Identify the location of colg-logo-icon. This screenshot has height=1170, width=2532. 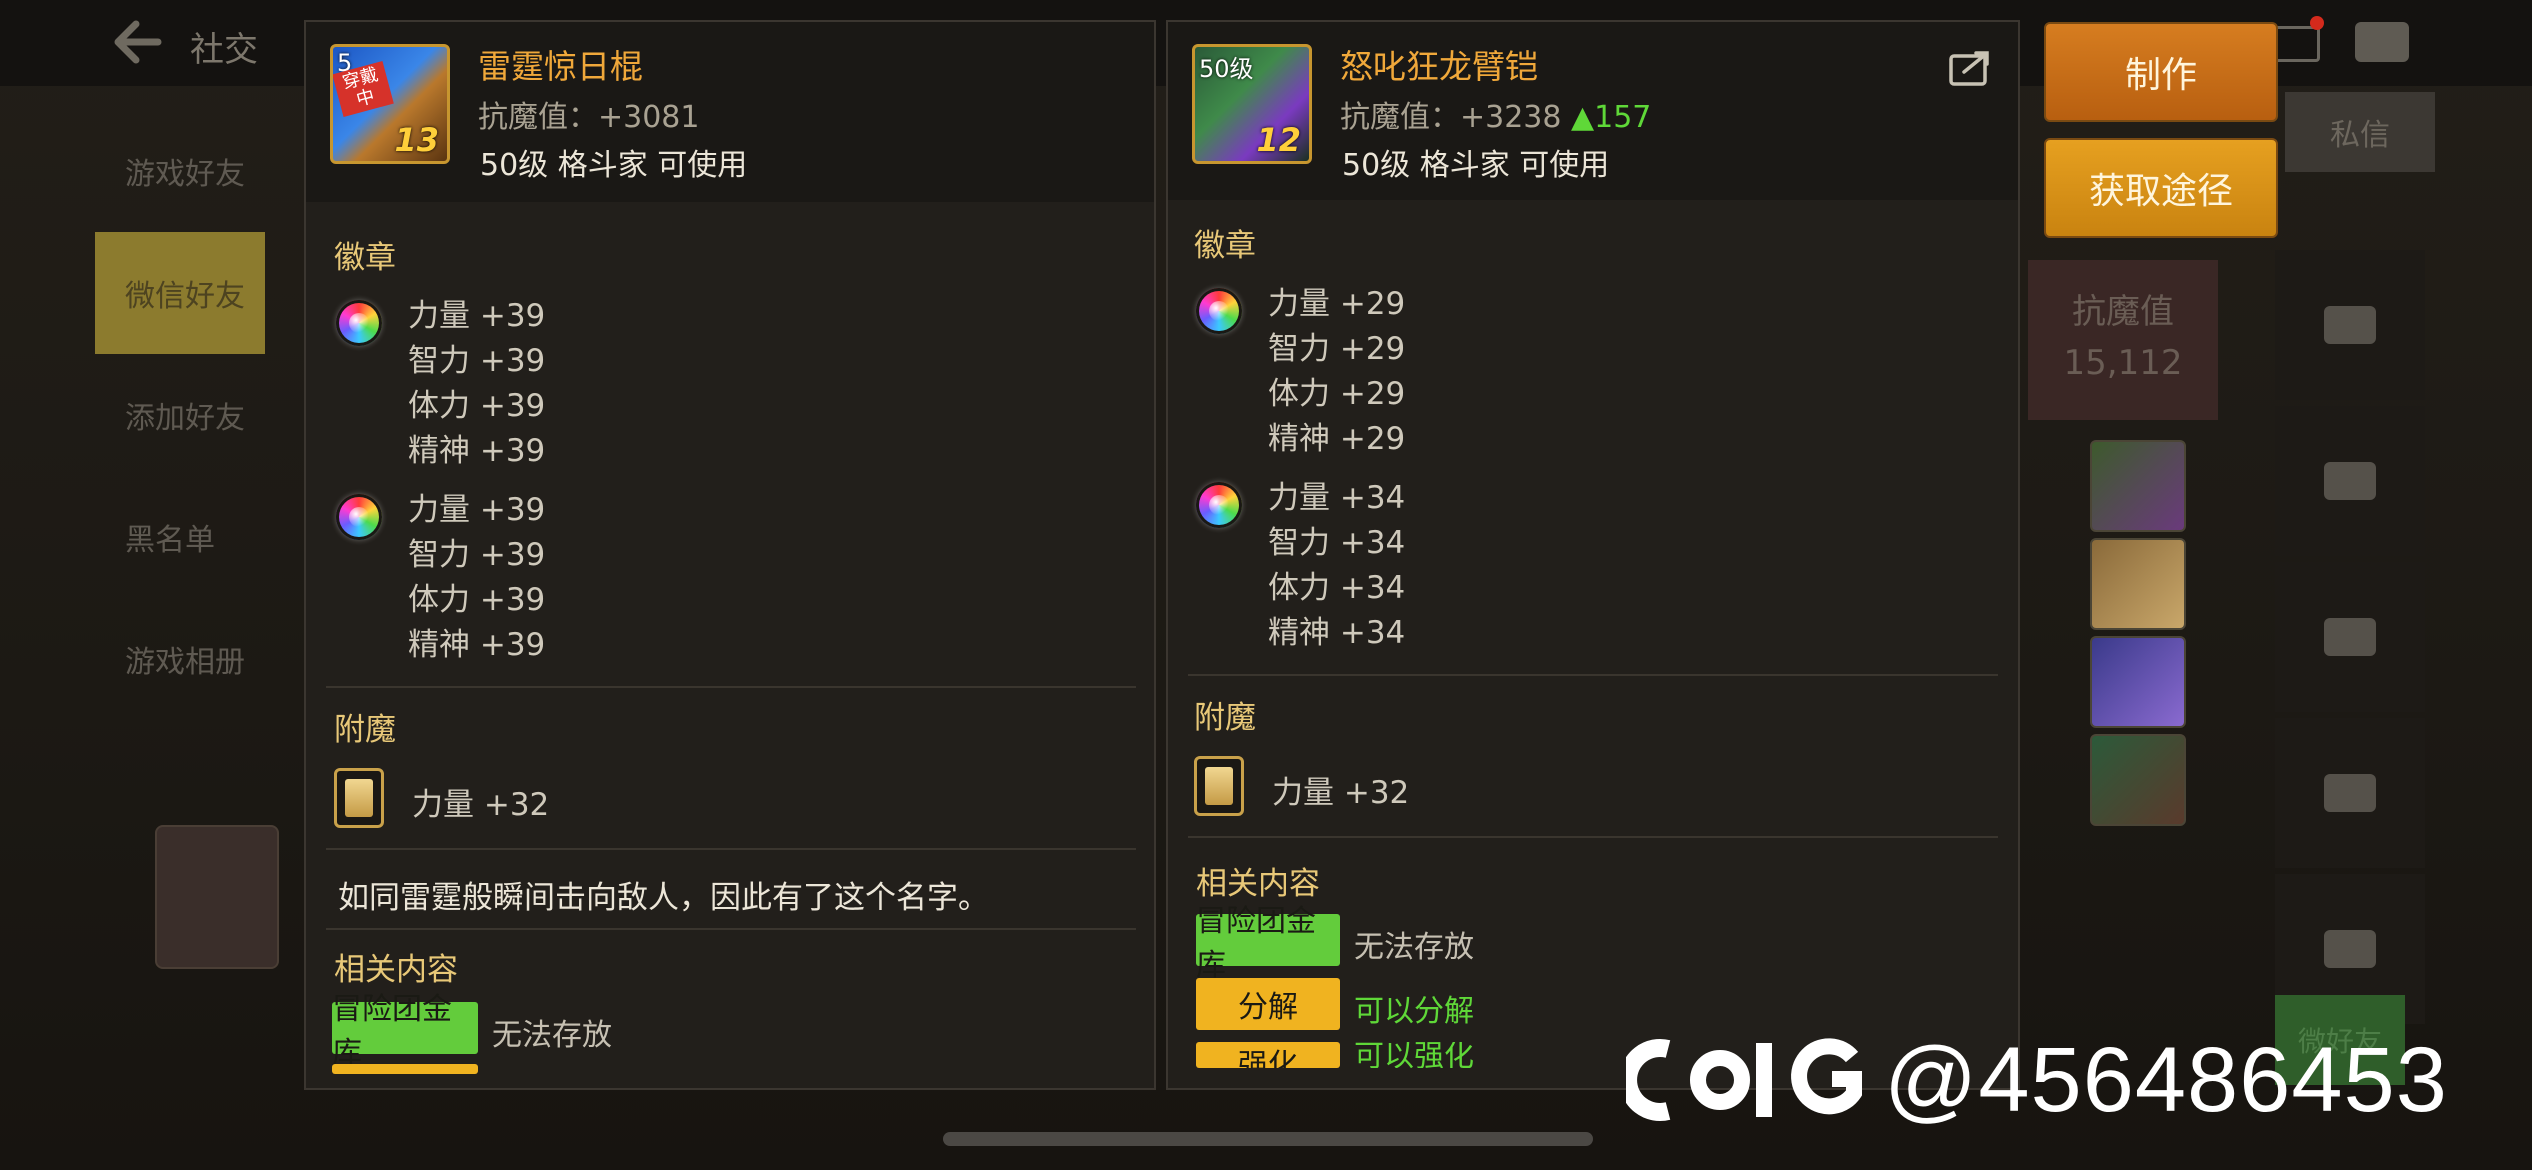
(1744, 1079).